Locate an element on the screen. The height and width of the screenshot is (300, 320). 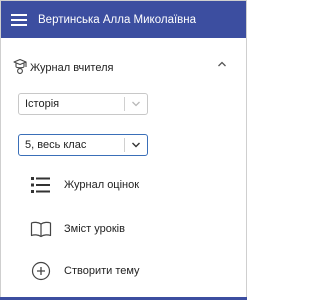
top-bar: Вертинська Алла Миколаївна is located at coordinates (123, 19).